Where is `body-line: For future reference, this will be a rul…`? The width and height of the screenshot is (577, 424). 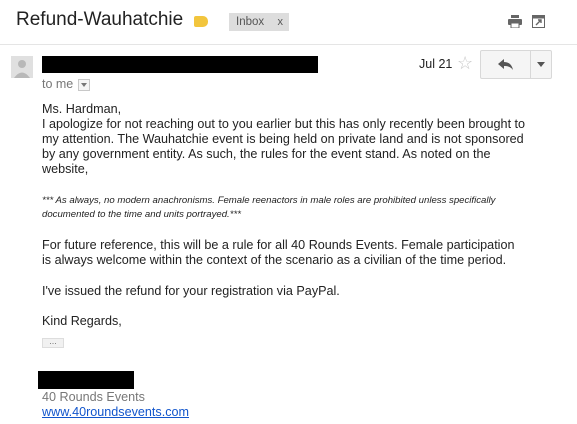 body-line: For future reference, this will be a rul… is located at coordinates (278, 245).